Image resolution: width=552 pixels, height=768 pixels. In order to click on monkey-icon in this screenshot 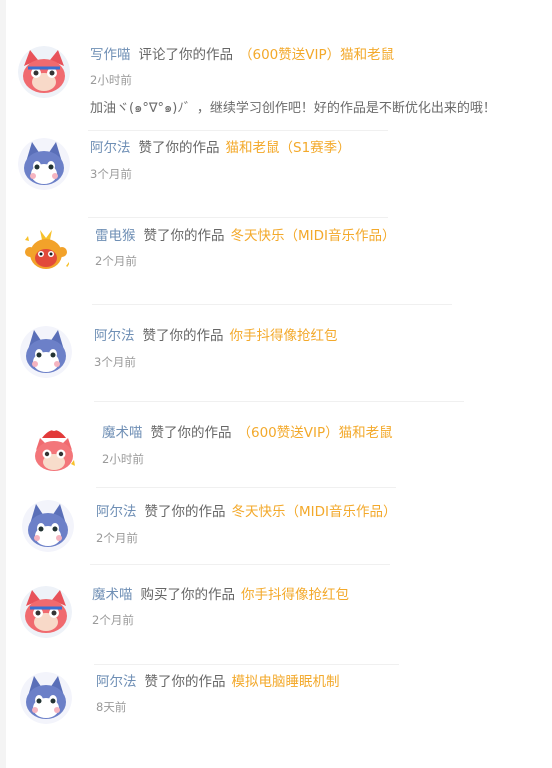, I will do `click(46, 252)`.